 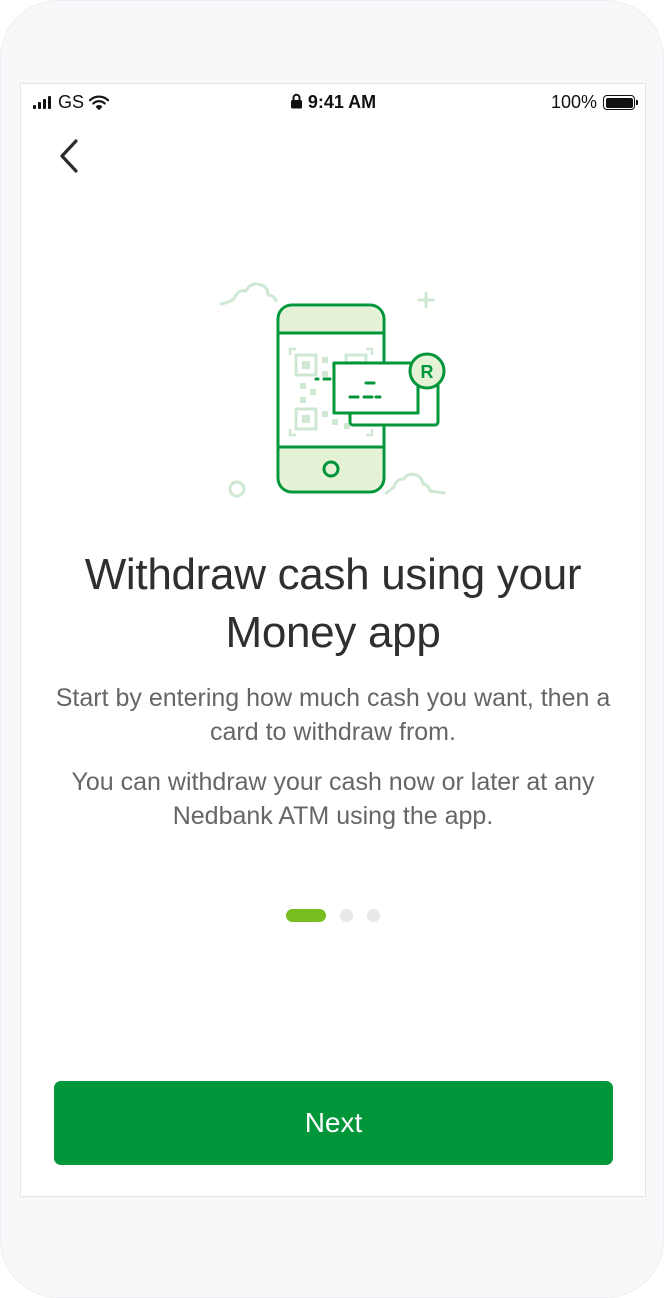 I want to click on page-title: Withdraw cash using your Money app, so click(x=333, y=603).